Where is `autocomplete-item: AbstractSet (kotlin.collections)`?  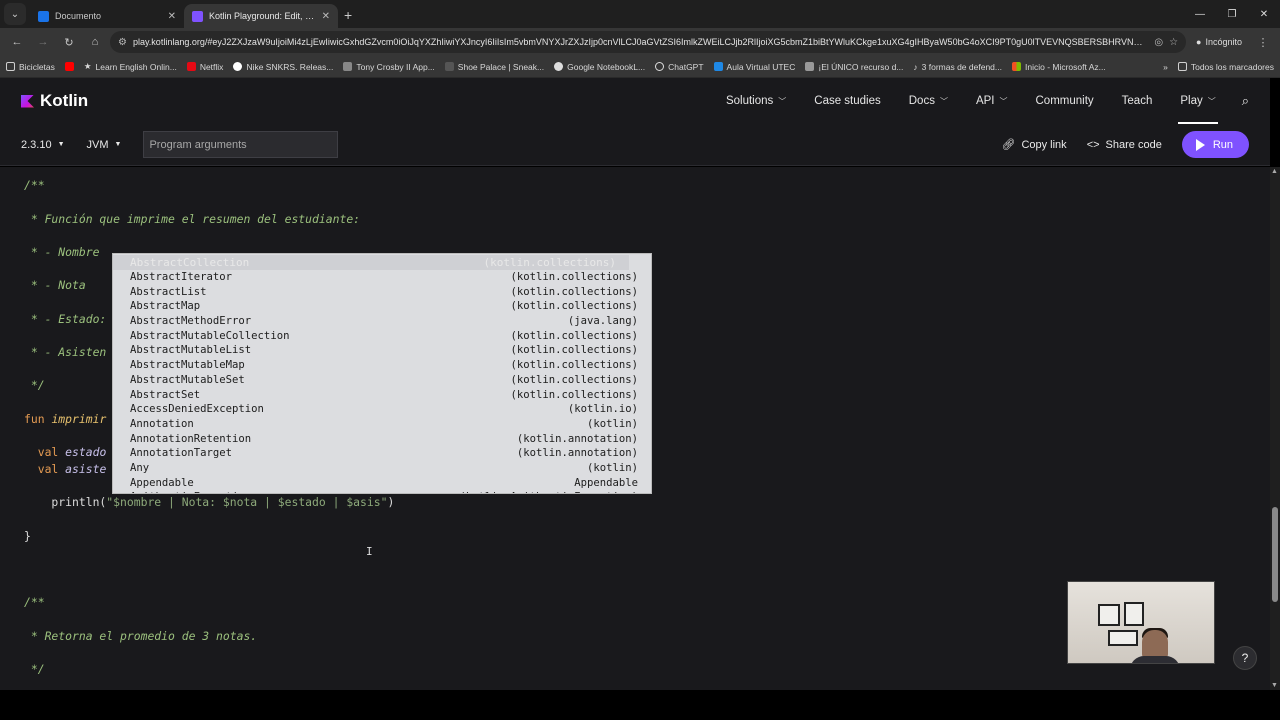
autocomplete-item: AbstractSet (kotlin.collections) is located at coordinates (382, 394).